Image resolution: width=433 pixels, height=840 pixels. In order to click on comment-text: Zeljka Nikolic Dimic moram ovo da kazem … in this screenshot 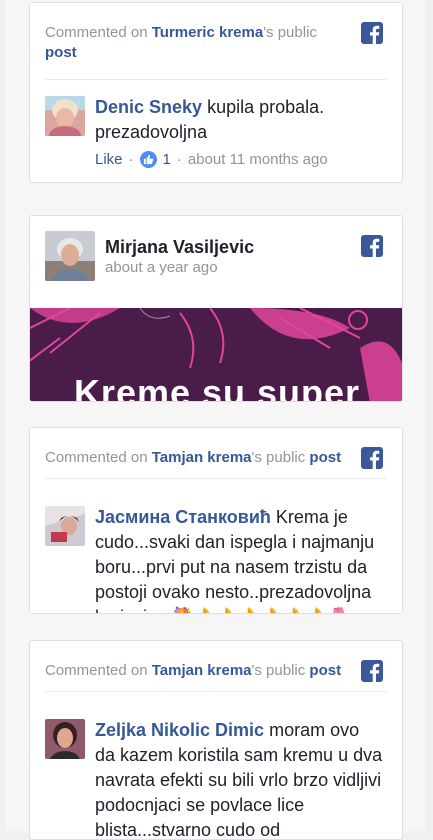, I will do `click(239, 778)`.